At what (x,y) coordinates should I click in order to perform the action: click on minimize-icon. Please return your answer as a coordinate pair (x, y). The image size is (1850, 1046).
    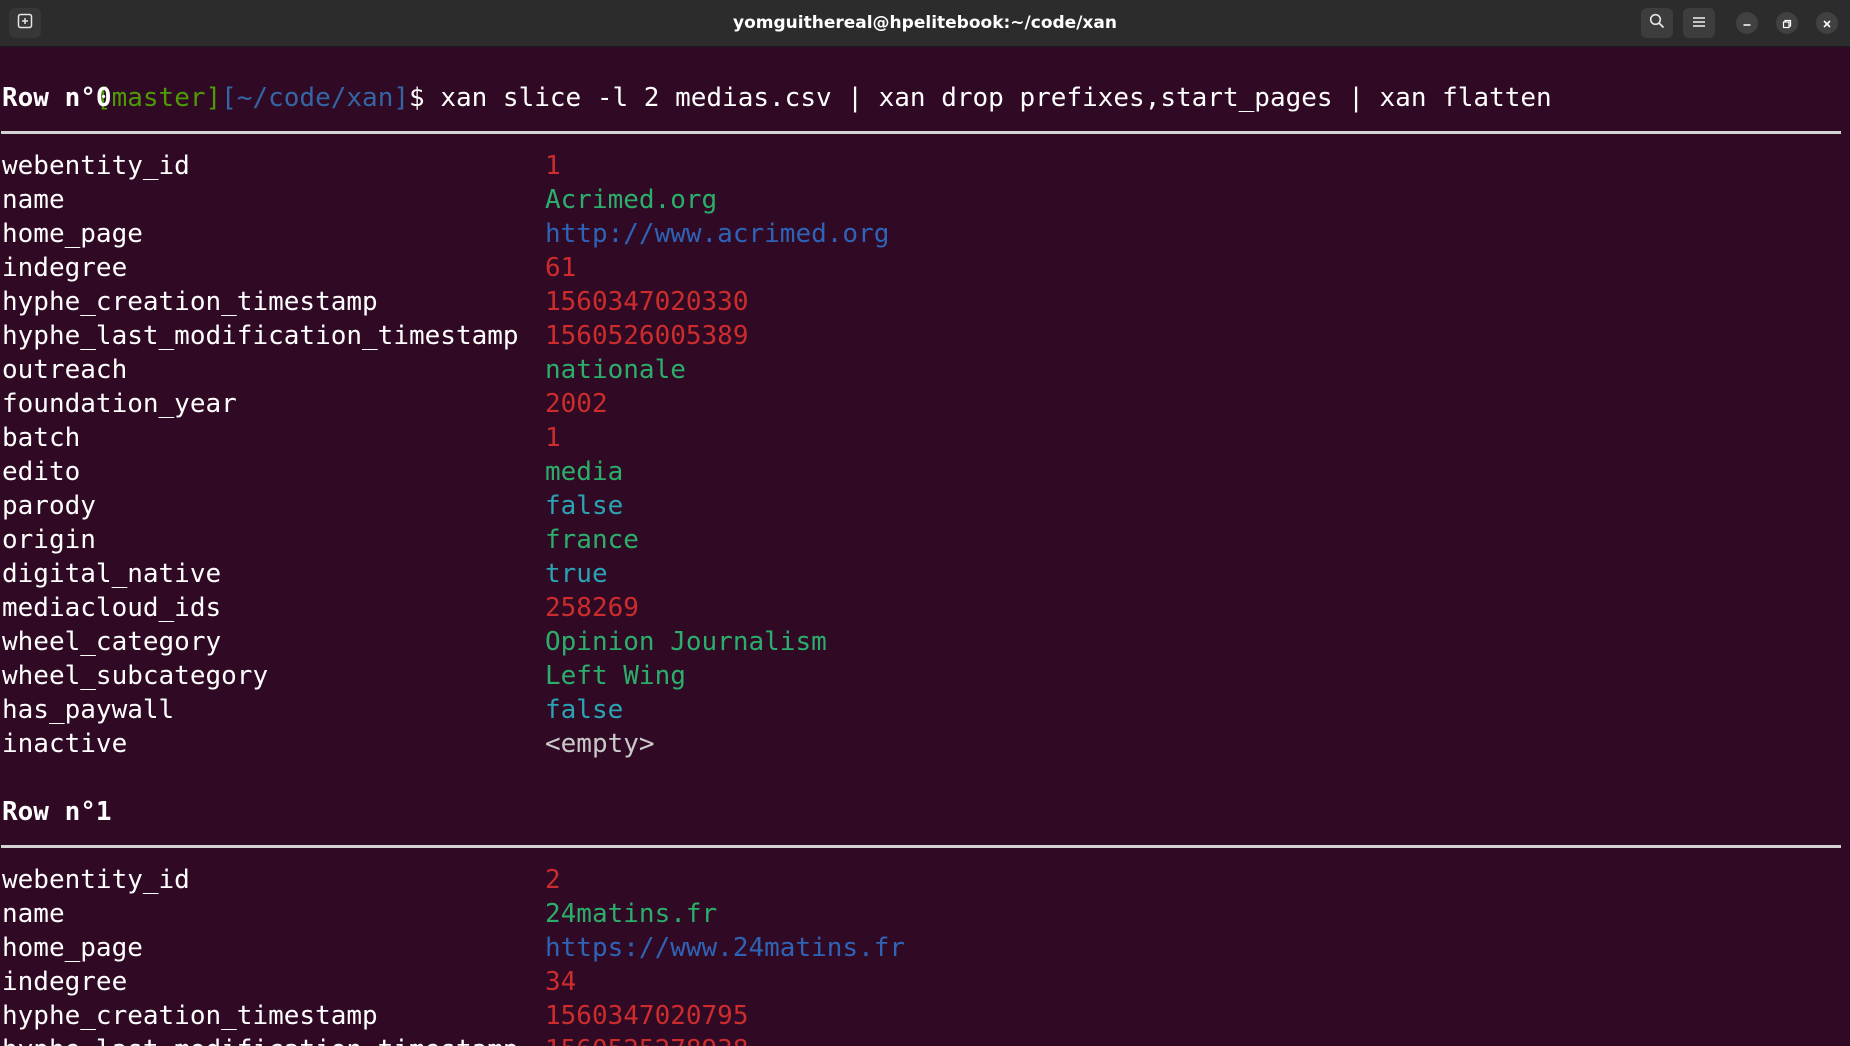
    Looking at the image, I should click on (1747, 23).